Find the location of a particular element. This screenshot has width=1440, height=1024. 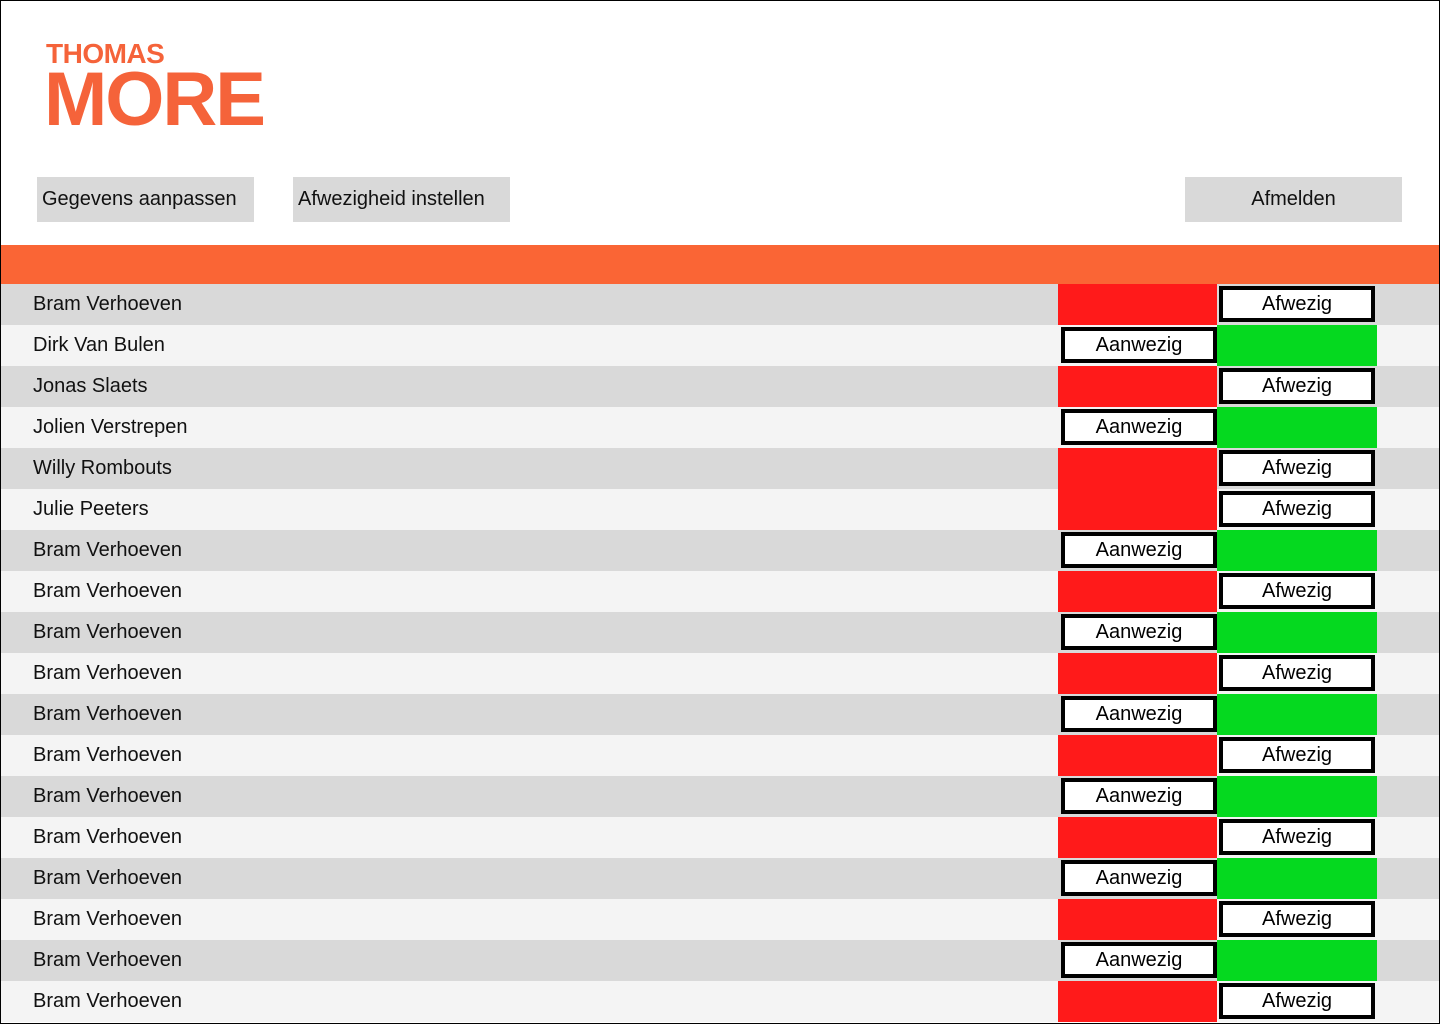

logo-line-more: MORE is located at coordinates (155, 99).